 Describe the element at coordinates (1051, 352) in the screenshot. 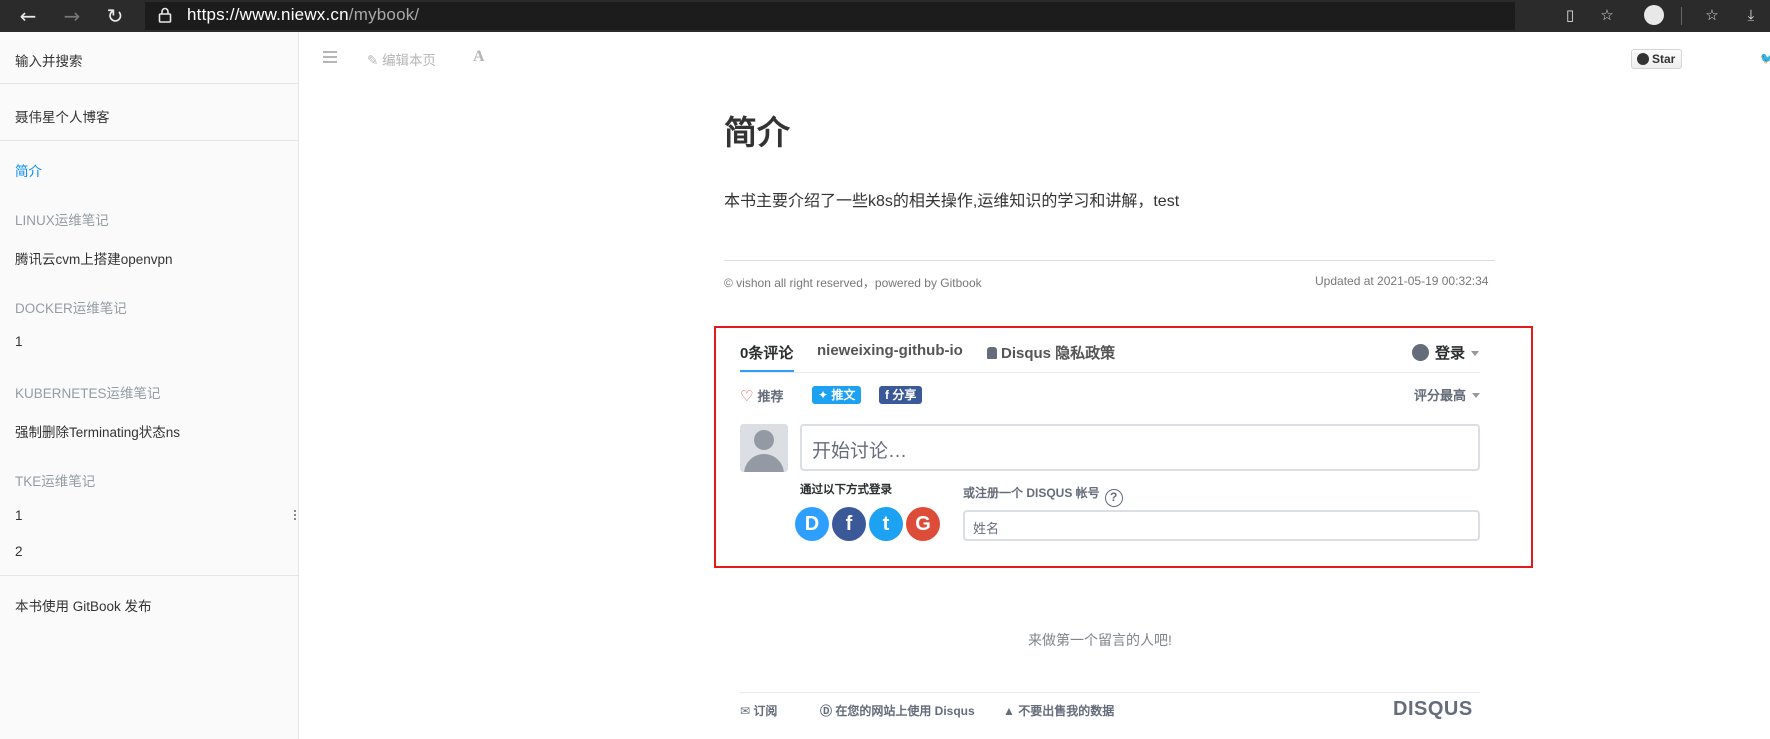

I see `tab-privacy-policy: Disqus 隐私政策` at that location.